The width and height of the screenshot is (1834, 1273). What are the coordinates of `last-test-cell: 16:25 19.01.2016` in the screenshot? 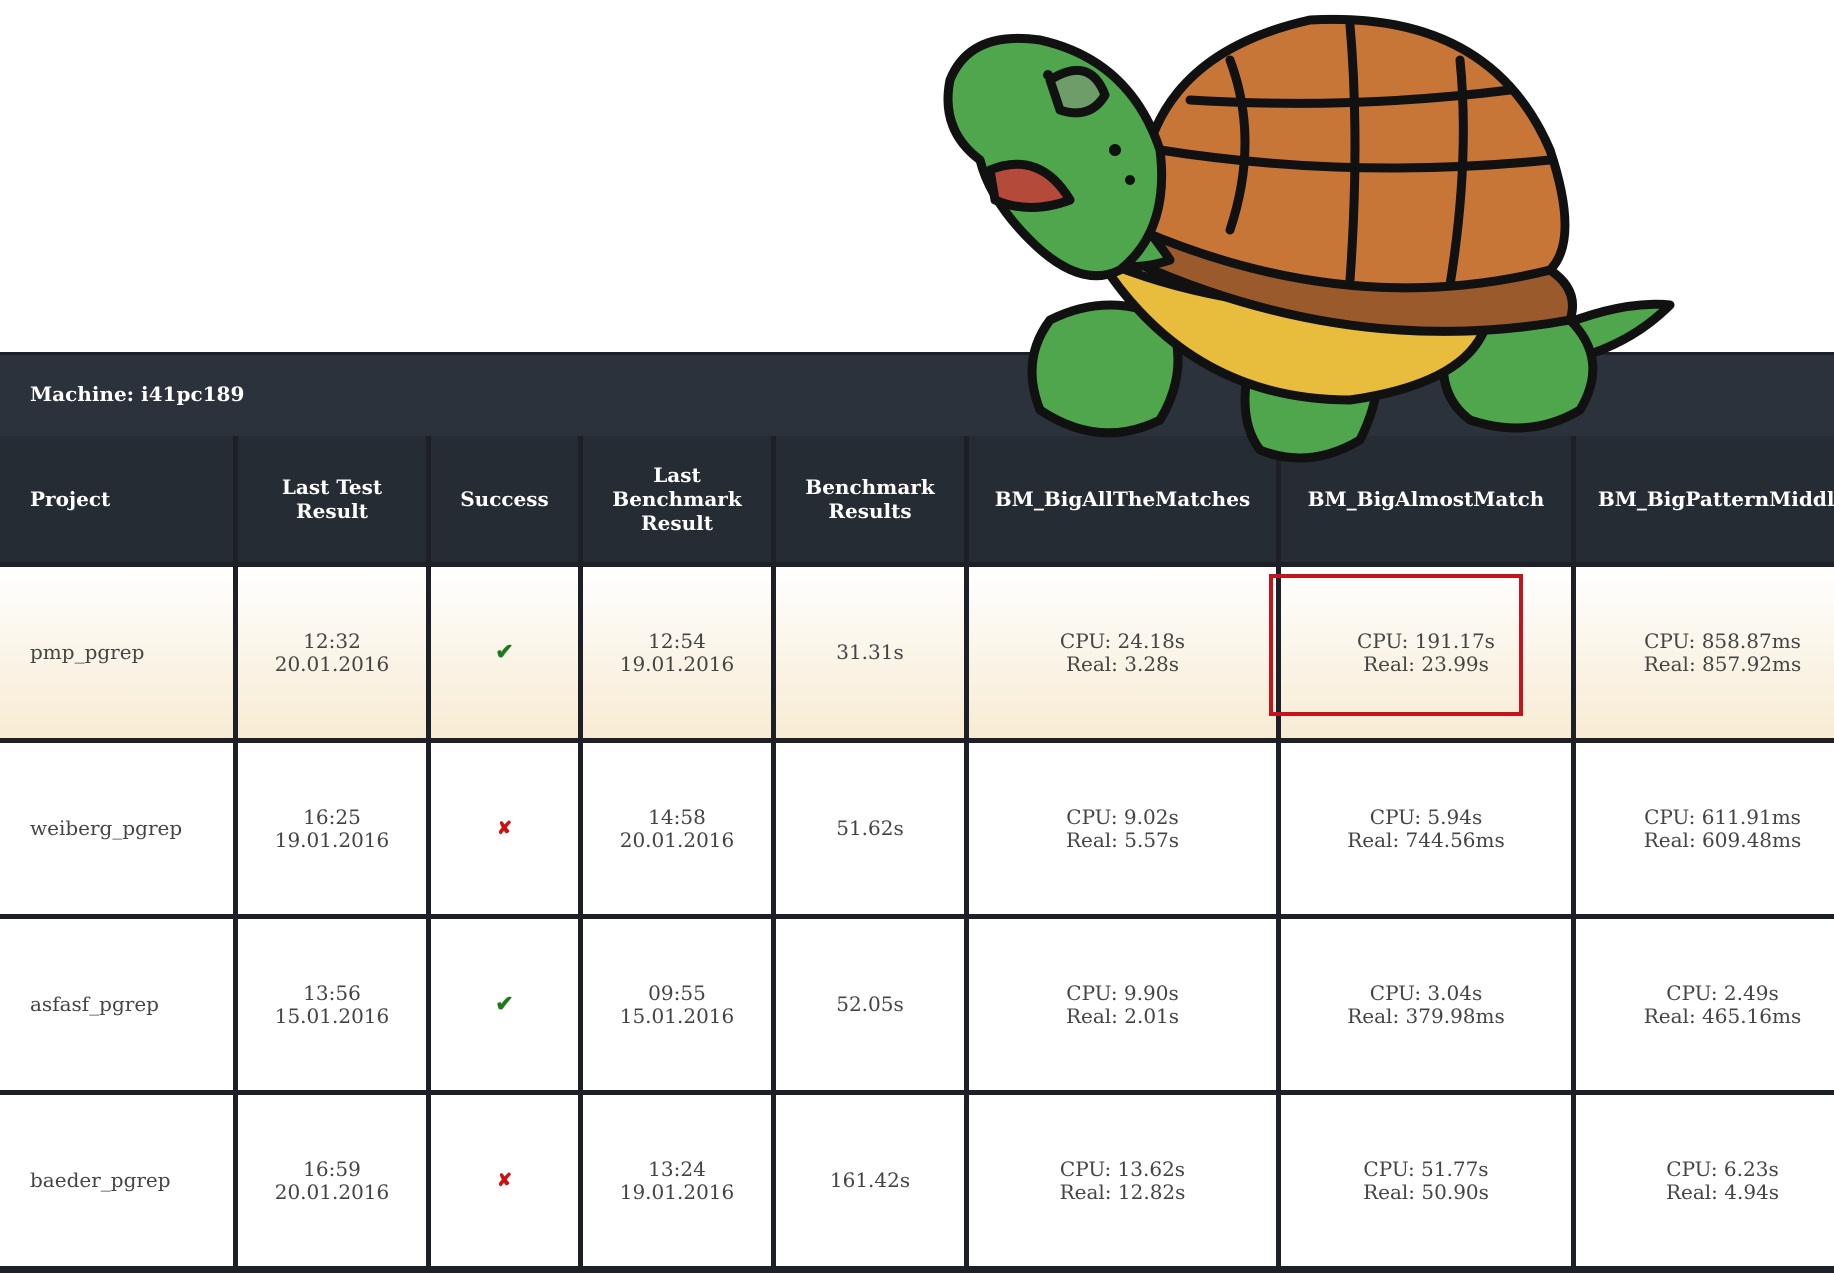 It's located at (332, 828).